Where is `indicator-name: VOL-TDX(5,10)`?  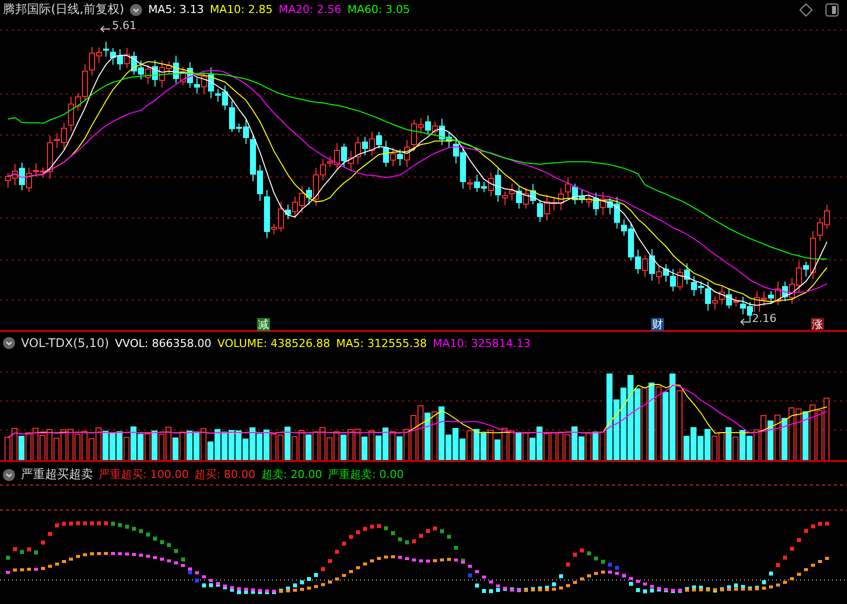 indicator-name: VOL-TDX(5,10) is located at coordinates (65, 343).